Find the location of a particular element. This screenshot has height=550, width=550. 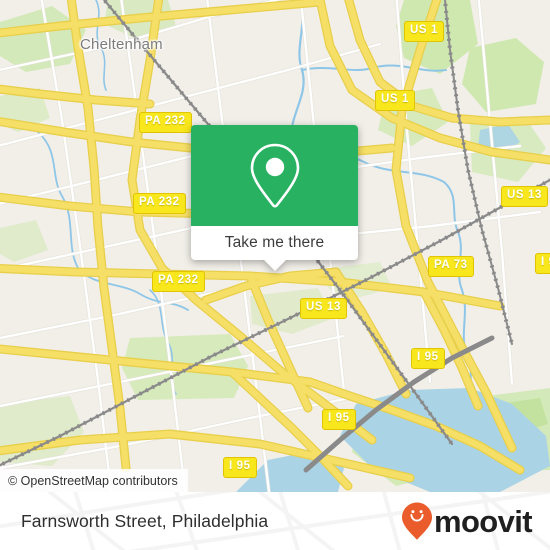

moovit-logo: moovit is located at coordinates (467, 521).